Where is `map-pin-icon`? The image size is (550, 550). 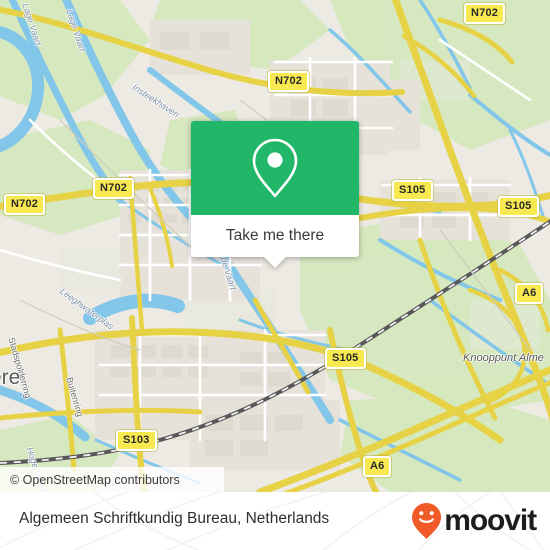 map-pin-icon is located at coordinates (275, 168).